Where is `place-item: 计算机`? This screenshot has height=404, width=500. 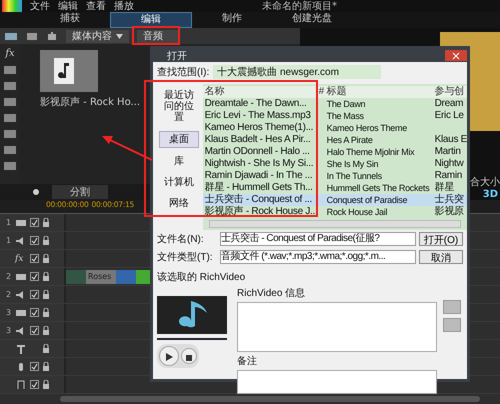
place-item: 计算机 is located at coordinates (179, 182).